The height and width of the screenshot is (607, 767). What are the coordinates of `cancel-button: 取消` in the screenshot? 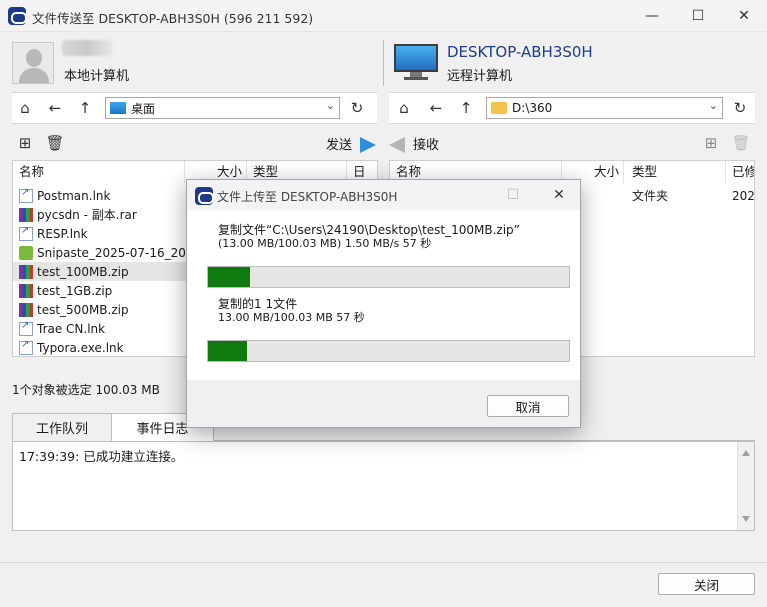 It's located at (528, 406).